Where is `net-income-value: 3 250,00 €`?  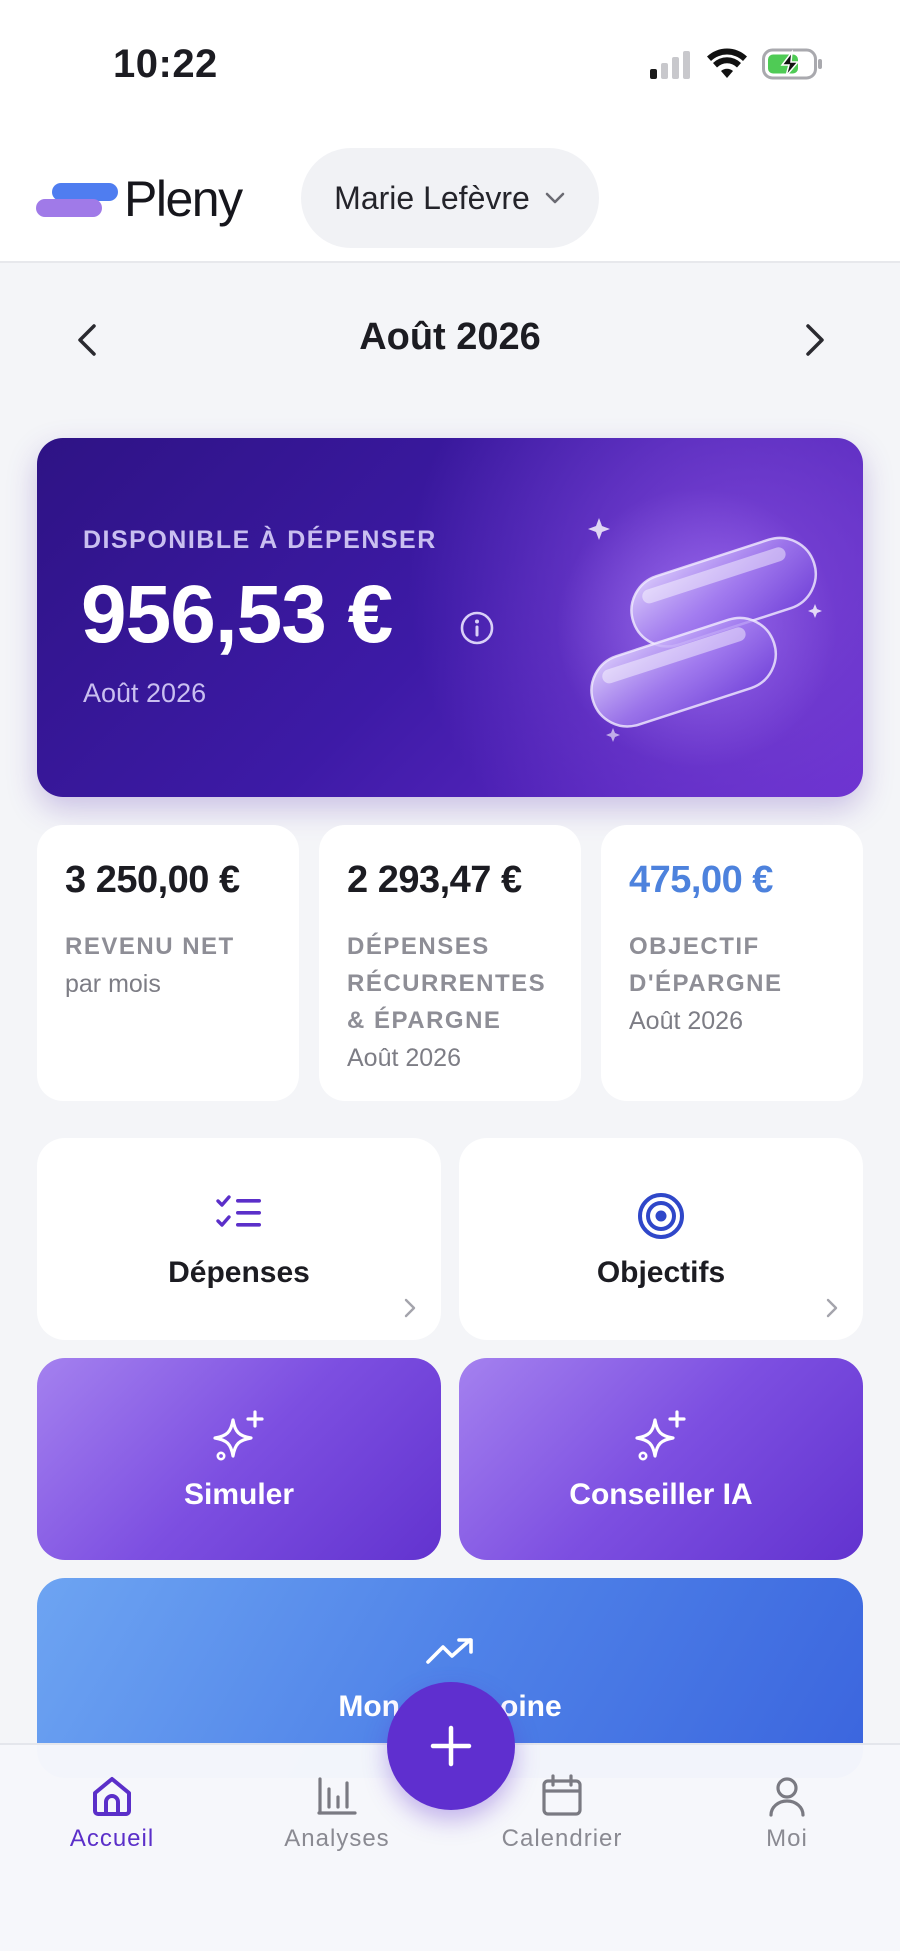
net-income-value: 3 250,00 € is located at coordinates (152, 880).